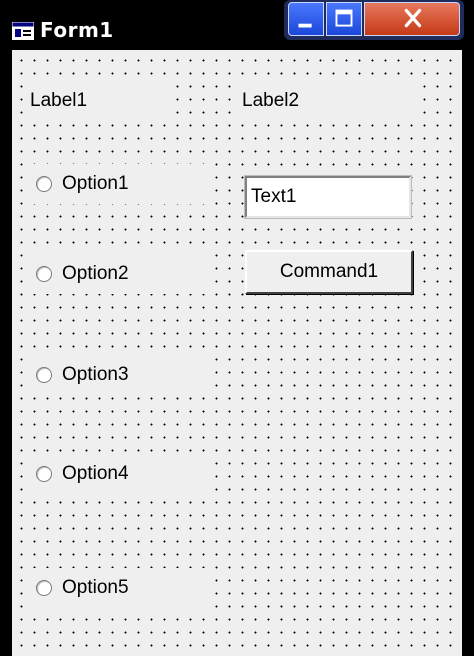  I want to click on close-button, so click(412, 19).